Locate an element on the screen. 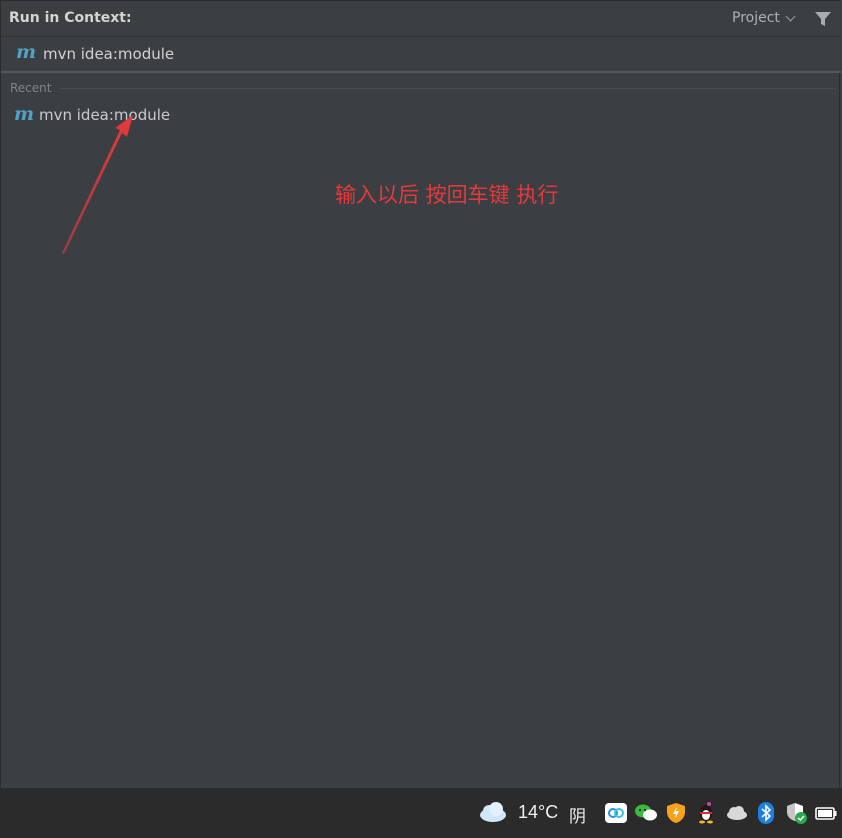 Image resolution: width=842 pixels, height=838 pixels. annotation-text: 输入以后 按回车键 执行 is located at coordinates (447, 195).